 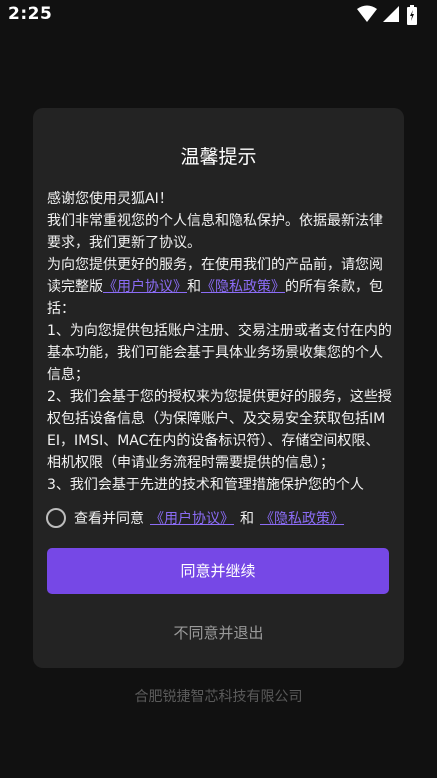 I want to click on agree-privacy-policy-link: 《隐私政策》, so click(x=302, y=518).